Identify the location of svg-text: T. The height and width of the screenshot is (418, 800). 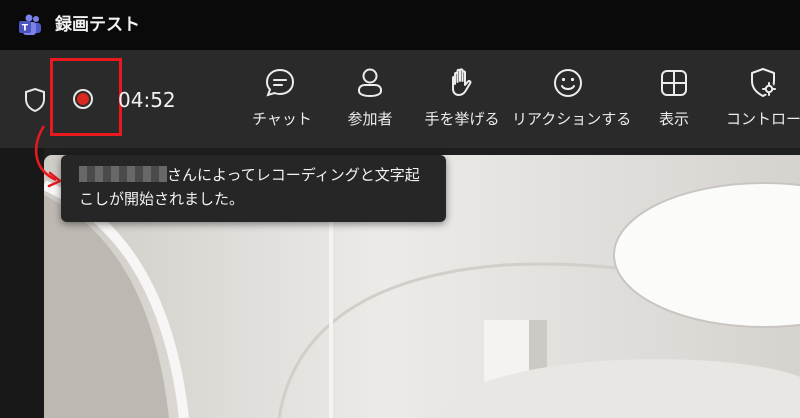
(25, 29).